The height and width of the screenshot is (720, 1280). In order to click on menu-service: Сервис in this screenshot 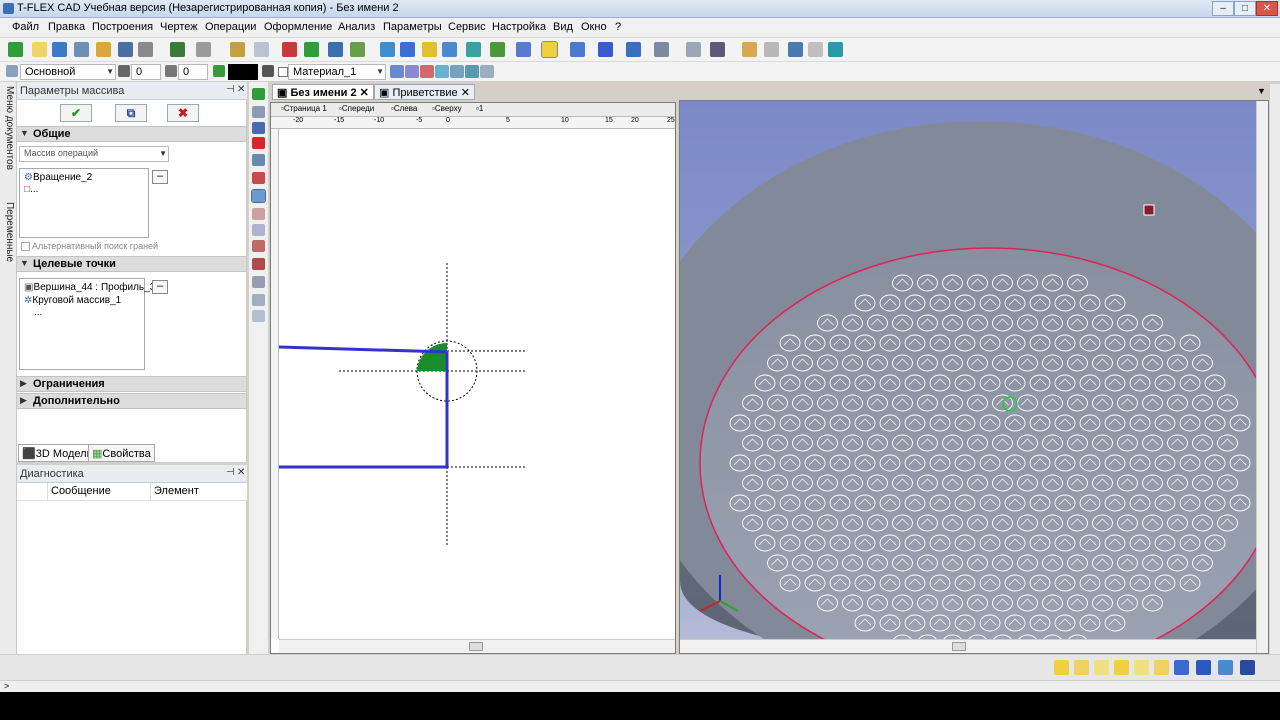, I will do `click(467, 27)`.